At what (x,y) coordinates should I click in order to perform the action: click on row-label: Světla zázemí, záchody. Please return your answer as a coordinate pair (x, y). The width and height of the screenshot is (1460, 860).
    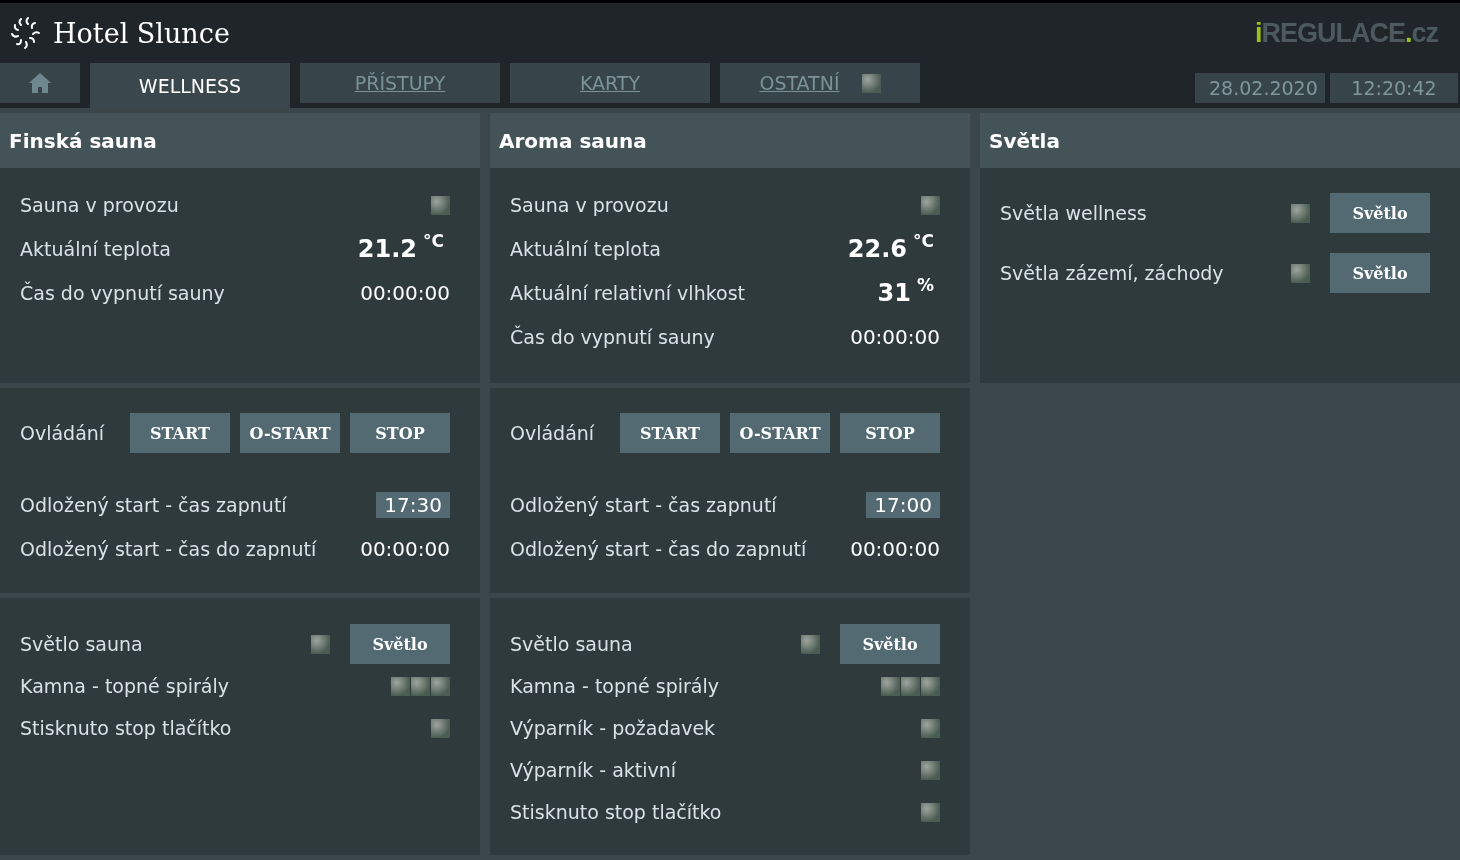
    Looking at the image, I should click on (1112, 273).